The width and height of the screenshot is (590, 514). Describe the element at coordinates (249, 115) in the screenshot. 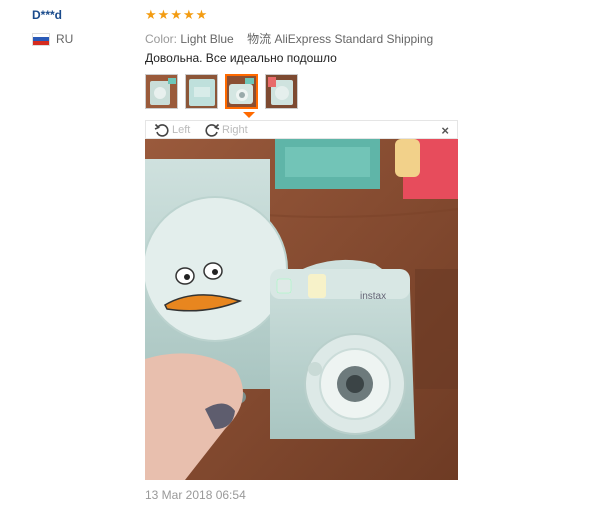

I see `active-thumbnail-indicator` at that location.